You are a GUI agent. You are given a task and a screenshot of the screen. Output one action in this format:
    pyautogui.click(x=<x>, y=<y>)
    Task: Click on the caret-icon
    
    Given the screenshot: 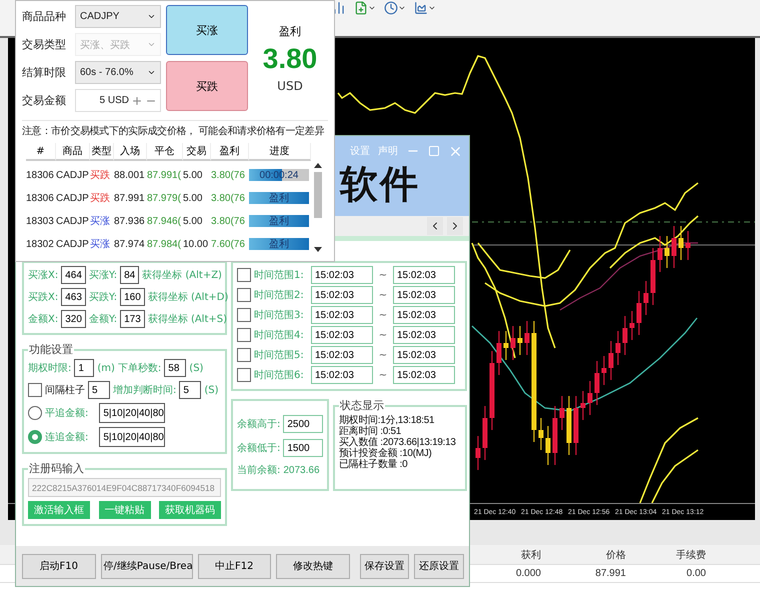 What is the action you would take?
    pyautogui.click(x=151, y=44)
    